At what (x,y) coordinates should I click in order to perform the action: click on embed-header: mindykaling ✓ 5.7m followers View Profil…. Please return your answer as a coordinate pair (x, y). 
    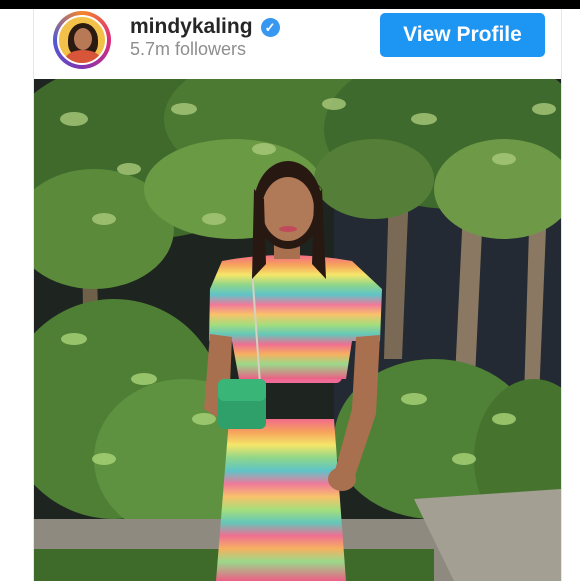
    Looking at the image, I should click on (297, 44).